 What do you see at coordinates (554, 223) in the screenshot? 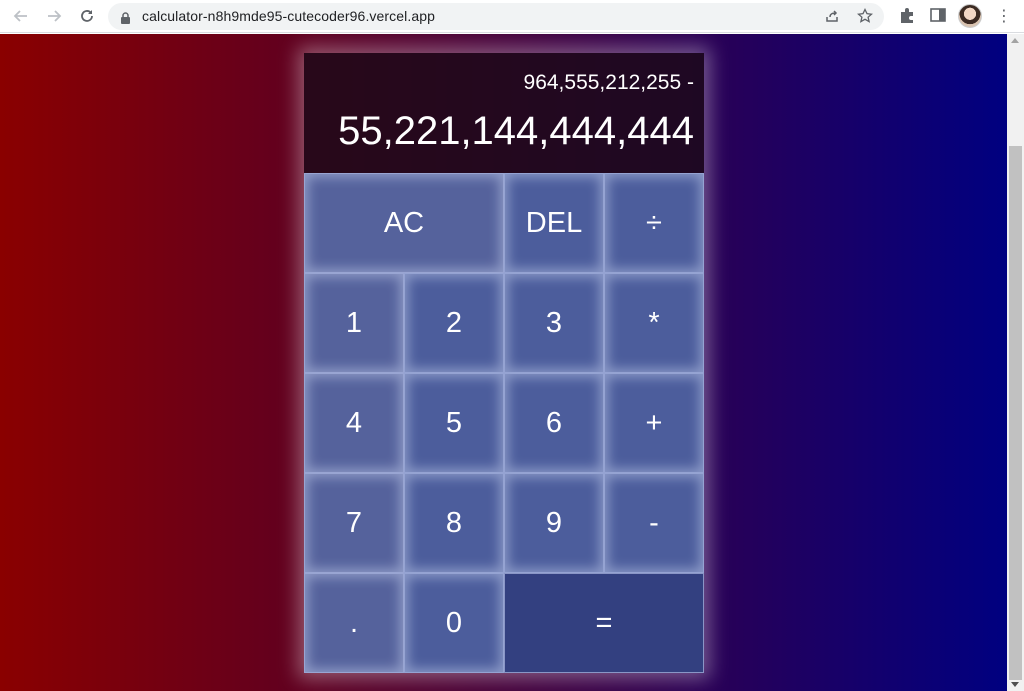
I see `delete-button: DEL` at bounding box center [554, 223].